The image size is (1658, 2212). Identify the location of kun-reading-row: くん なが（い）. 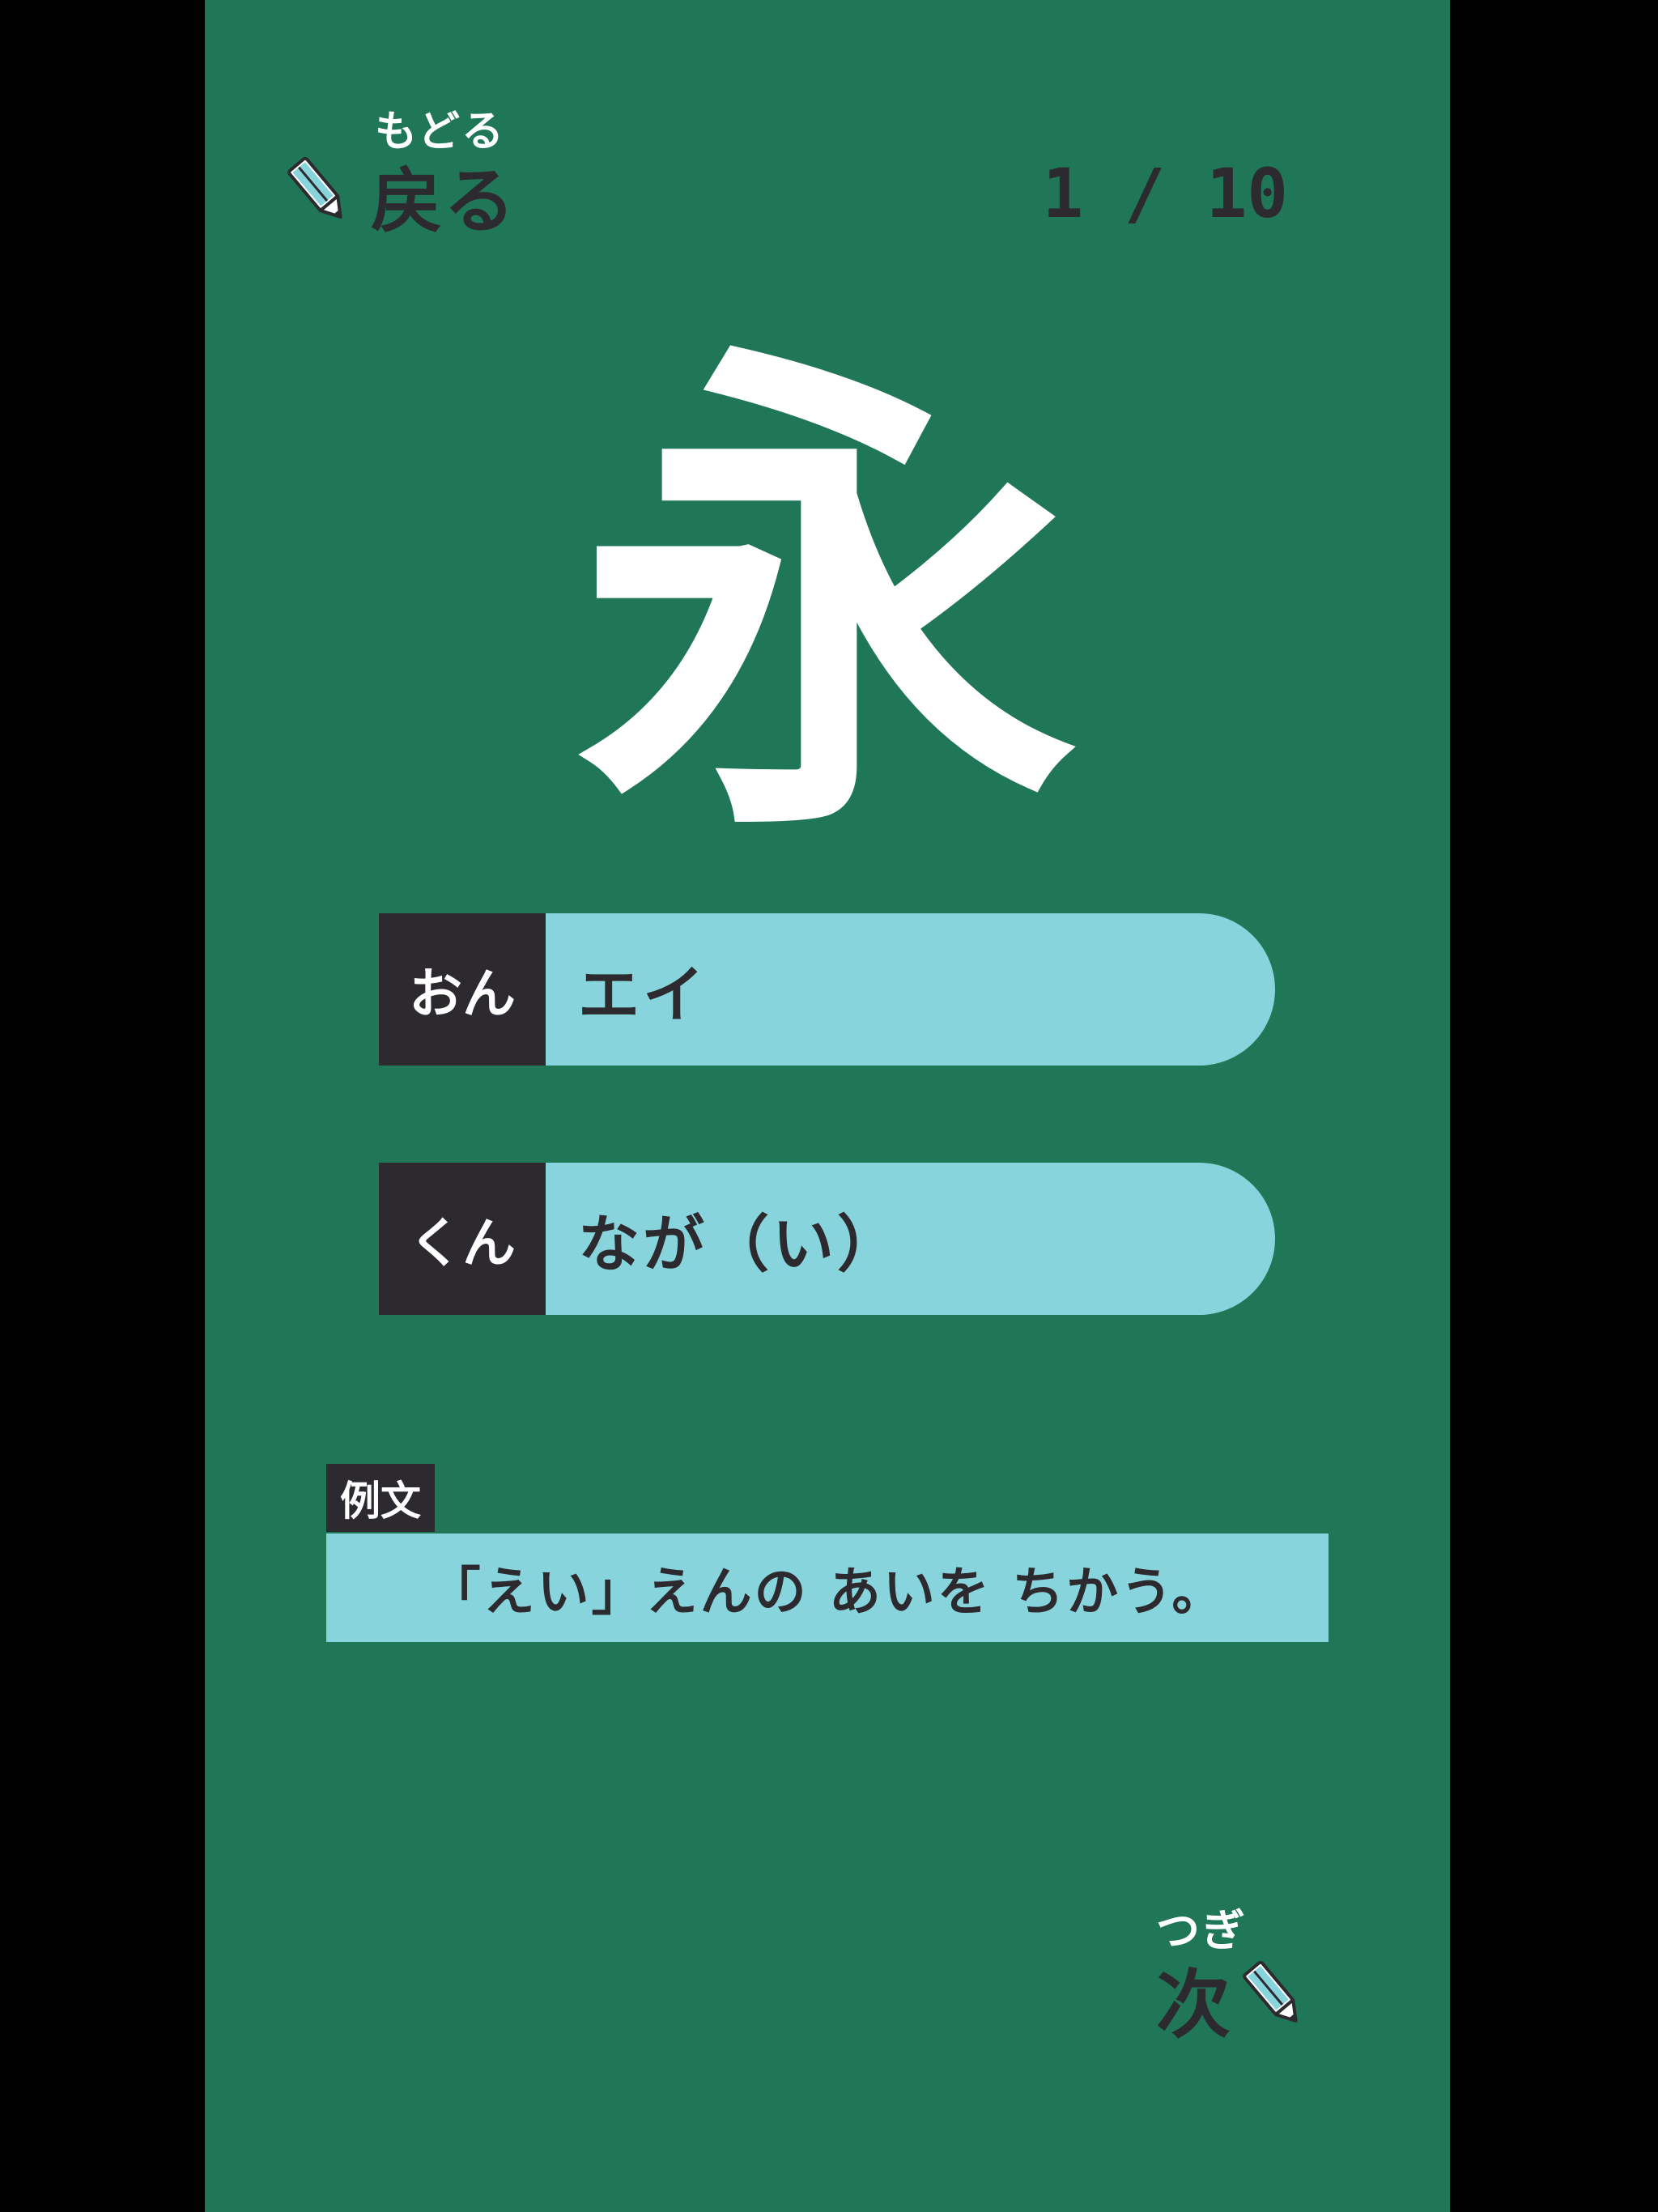
(827, 1239).